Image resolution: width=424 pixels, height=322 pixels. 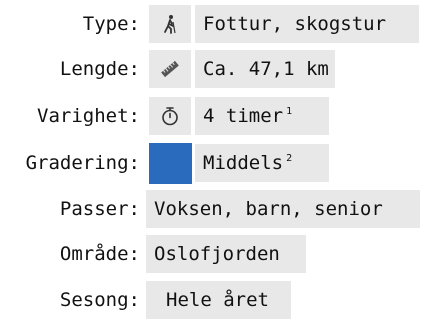 What do you see at coordinates (289, 158) in the screenshot?
I see `grade-footnote: 2` at bounding box center [289, 158].